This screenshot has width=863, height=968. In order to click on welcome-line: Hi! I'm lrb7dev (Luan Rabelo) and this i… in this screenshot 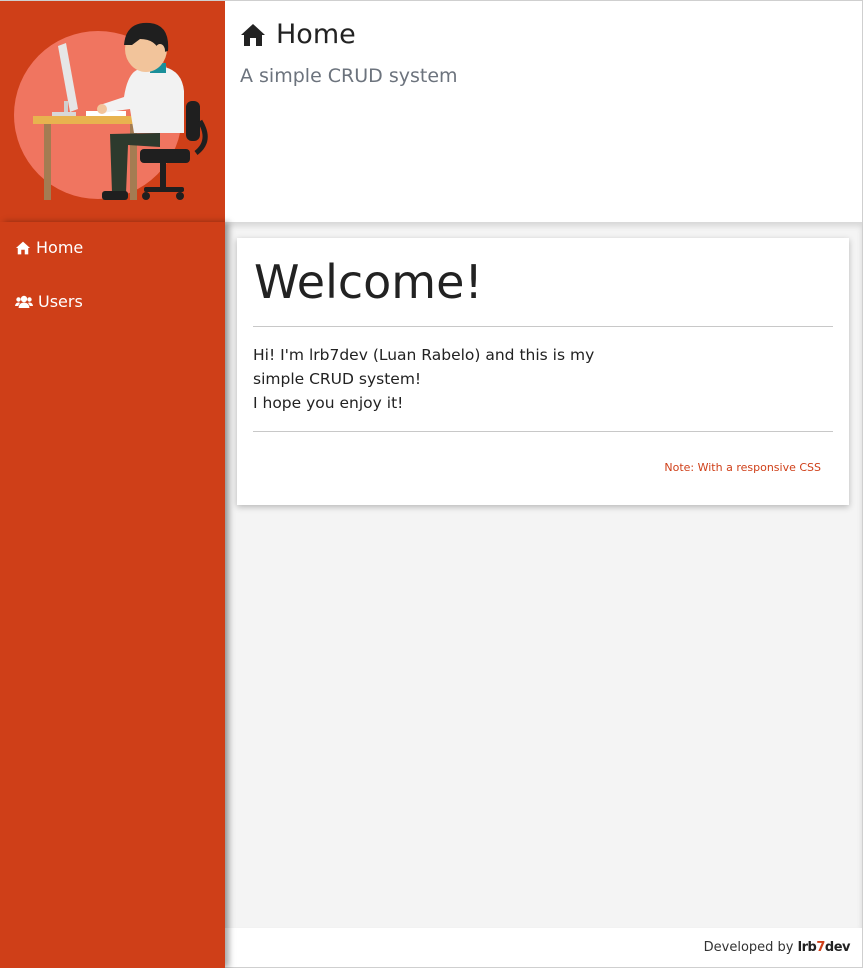, I will do `click(424, 355)`.